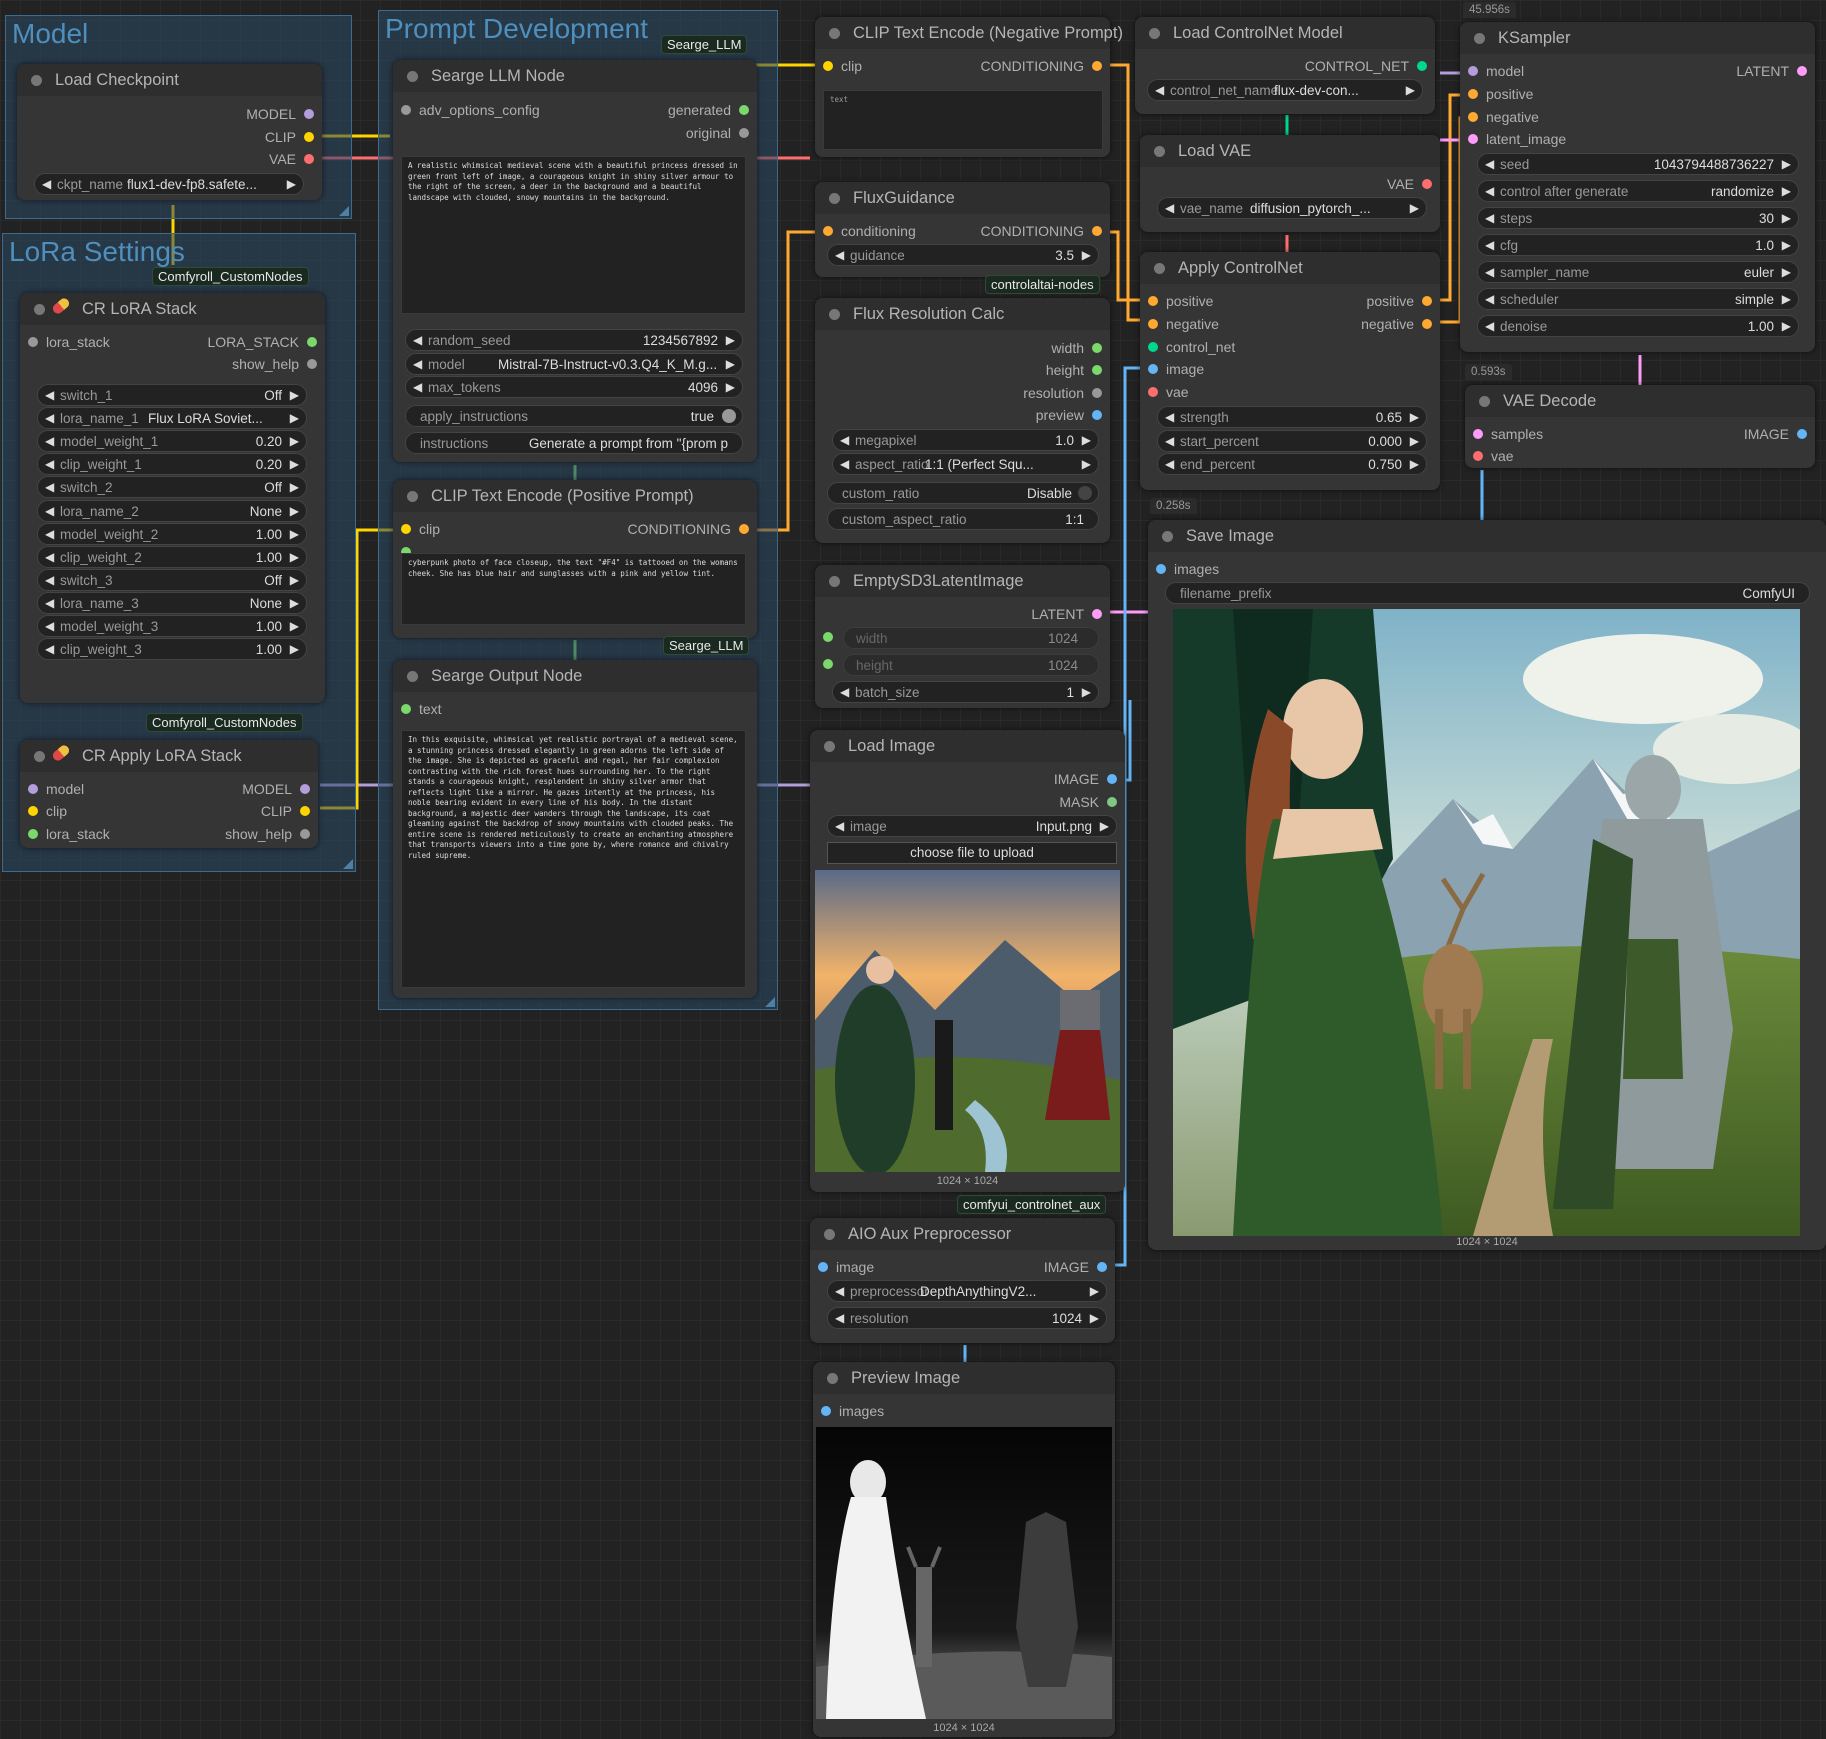  I want to click on preprocessor-combo: ◀ preprocessor DepthAnythingV2... ▶, so click(967, 1291).